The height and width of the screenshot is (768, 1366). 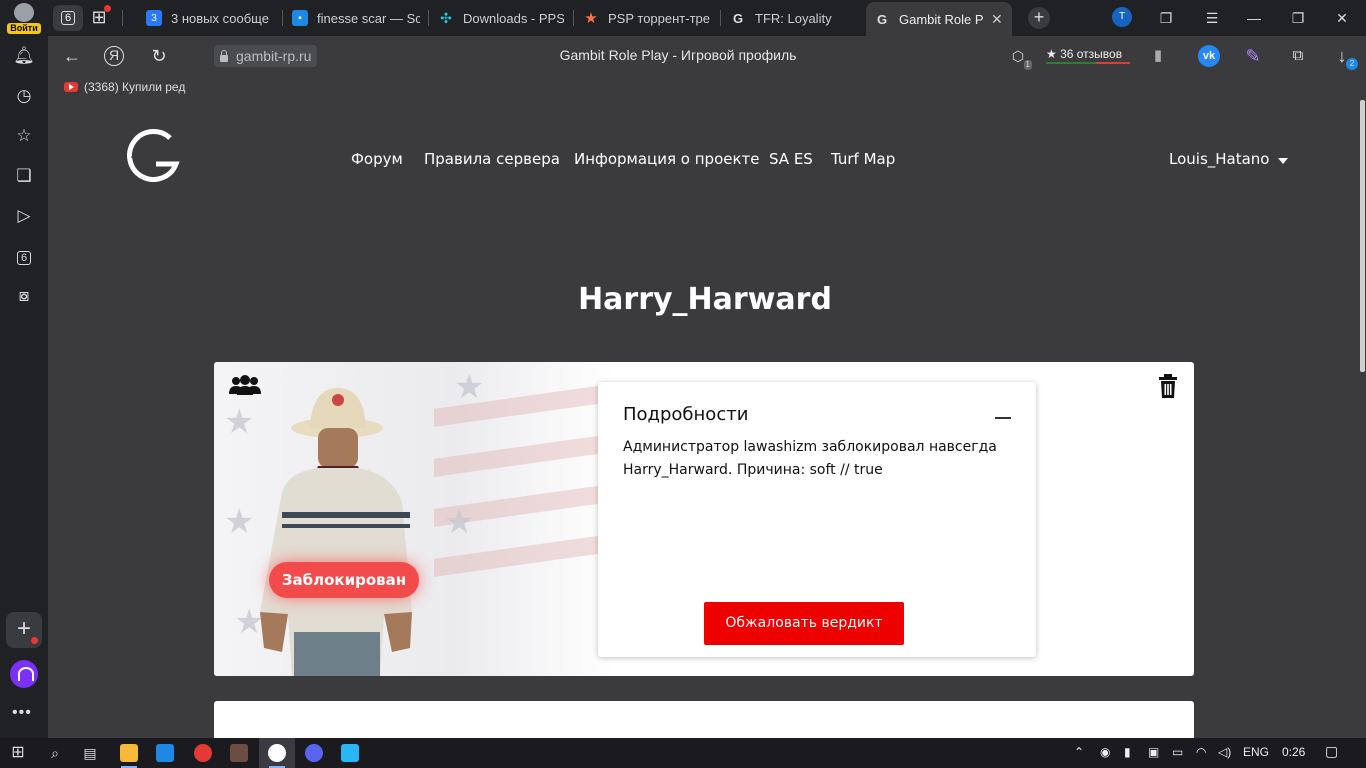 I want to click on taskbar-mail, so click(x=165, y=753).